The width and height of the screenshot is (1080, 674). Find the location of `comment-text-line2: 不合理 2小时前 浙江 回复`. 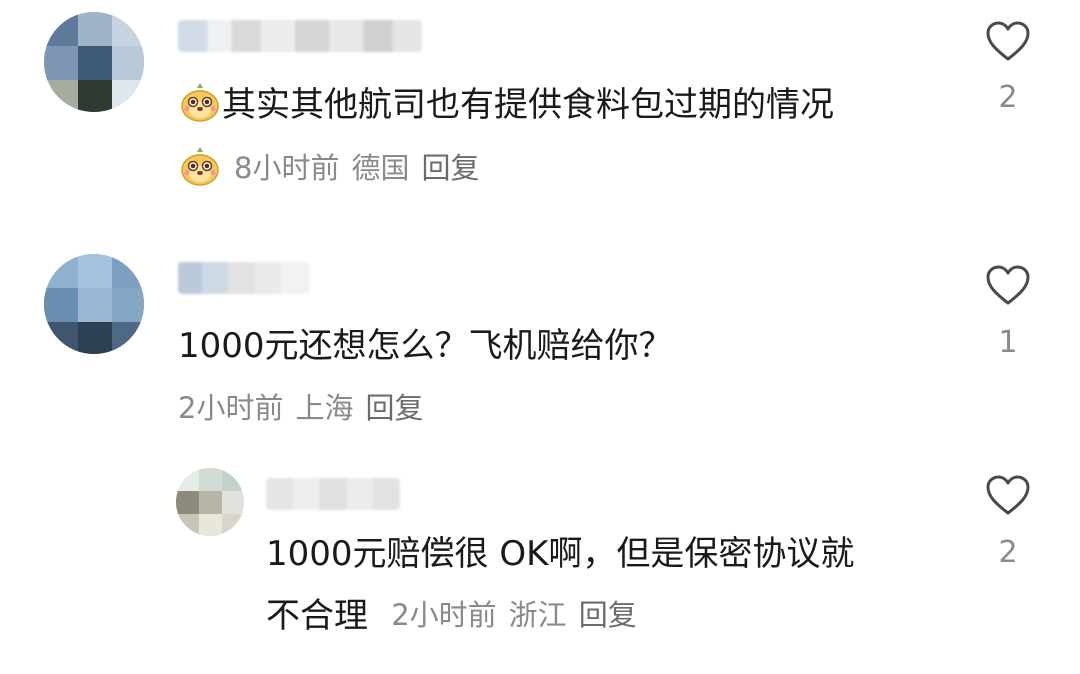

comment-text-line2: 不合理 2小时前 浙江 回复 is located at coordinates (451, 616).